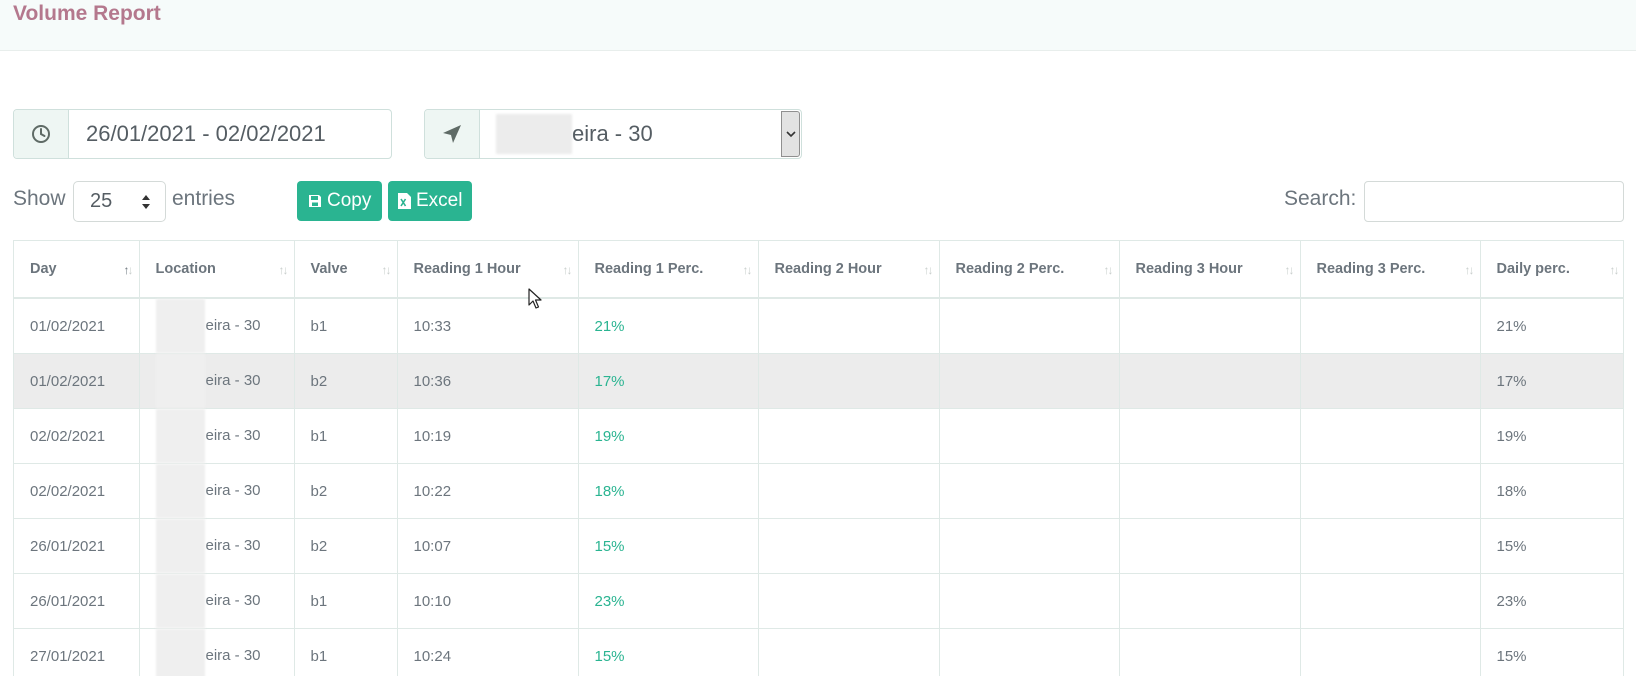  What do you see at coordinates (349, 200) in the screenshot?
I see `copy-button-label: Copy` at bounding box center [349, 200].